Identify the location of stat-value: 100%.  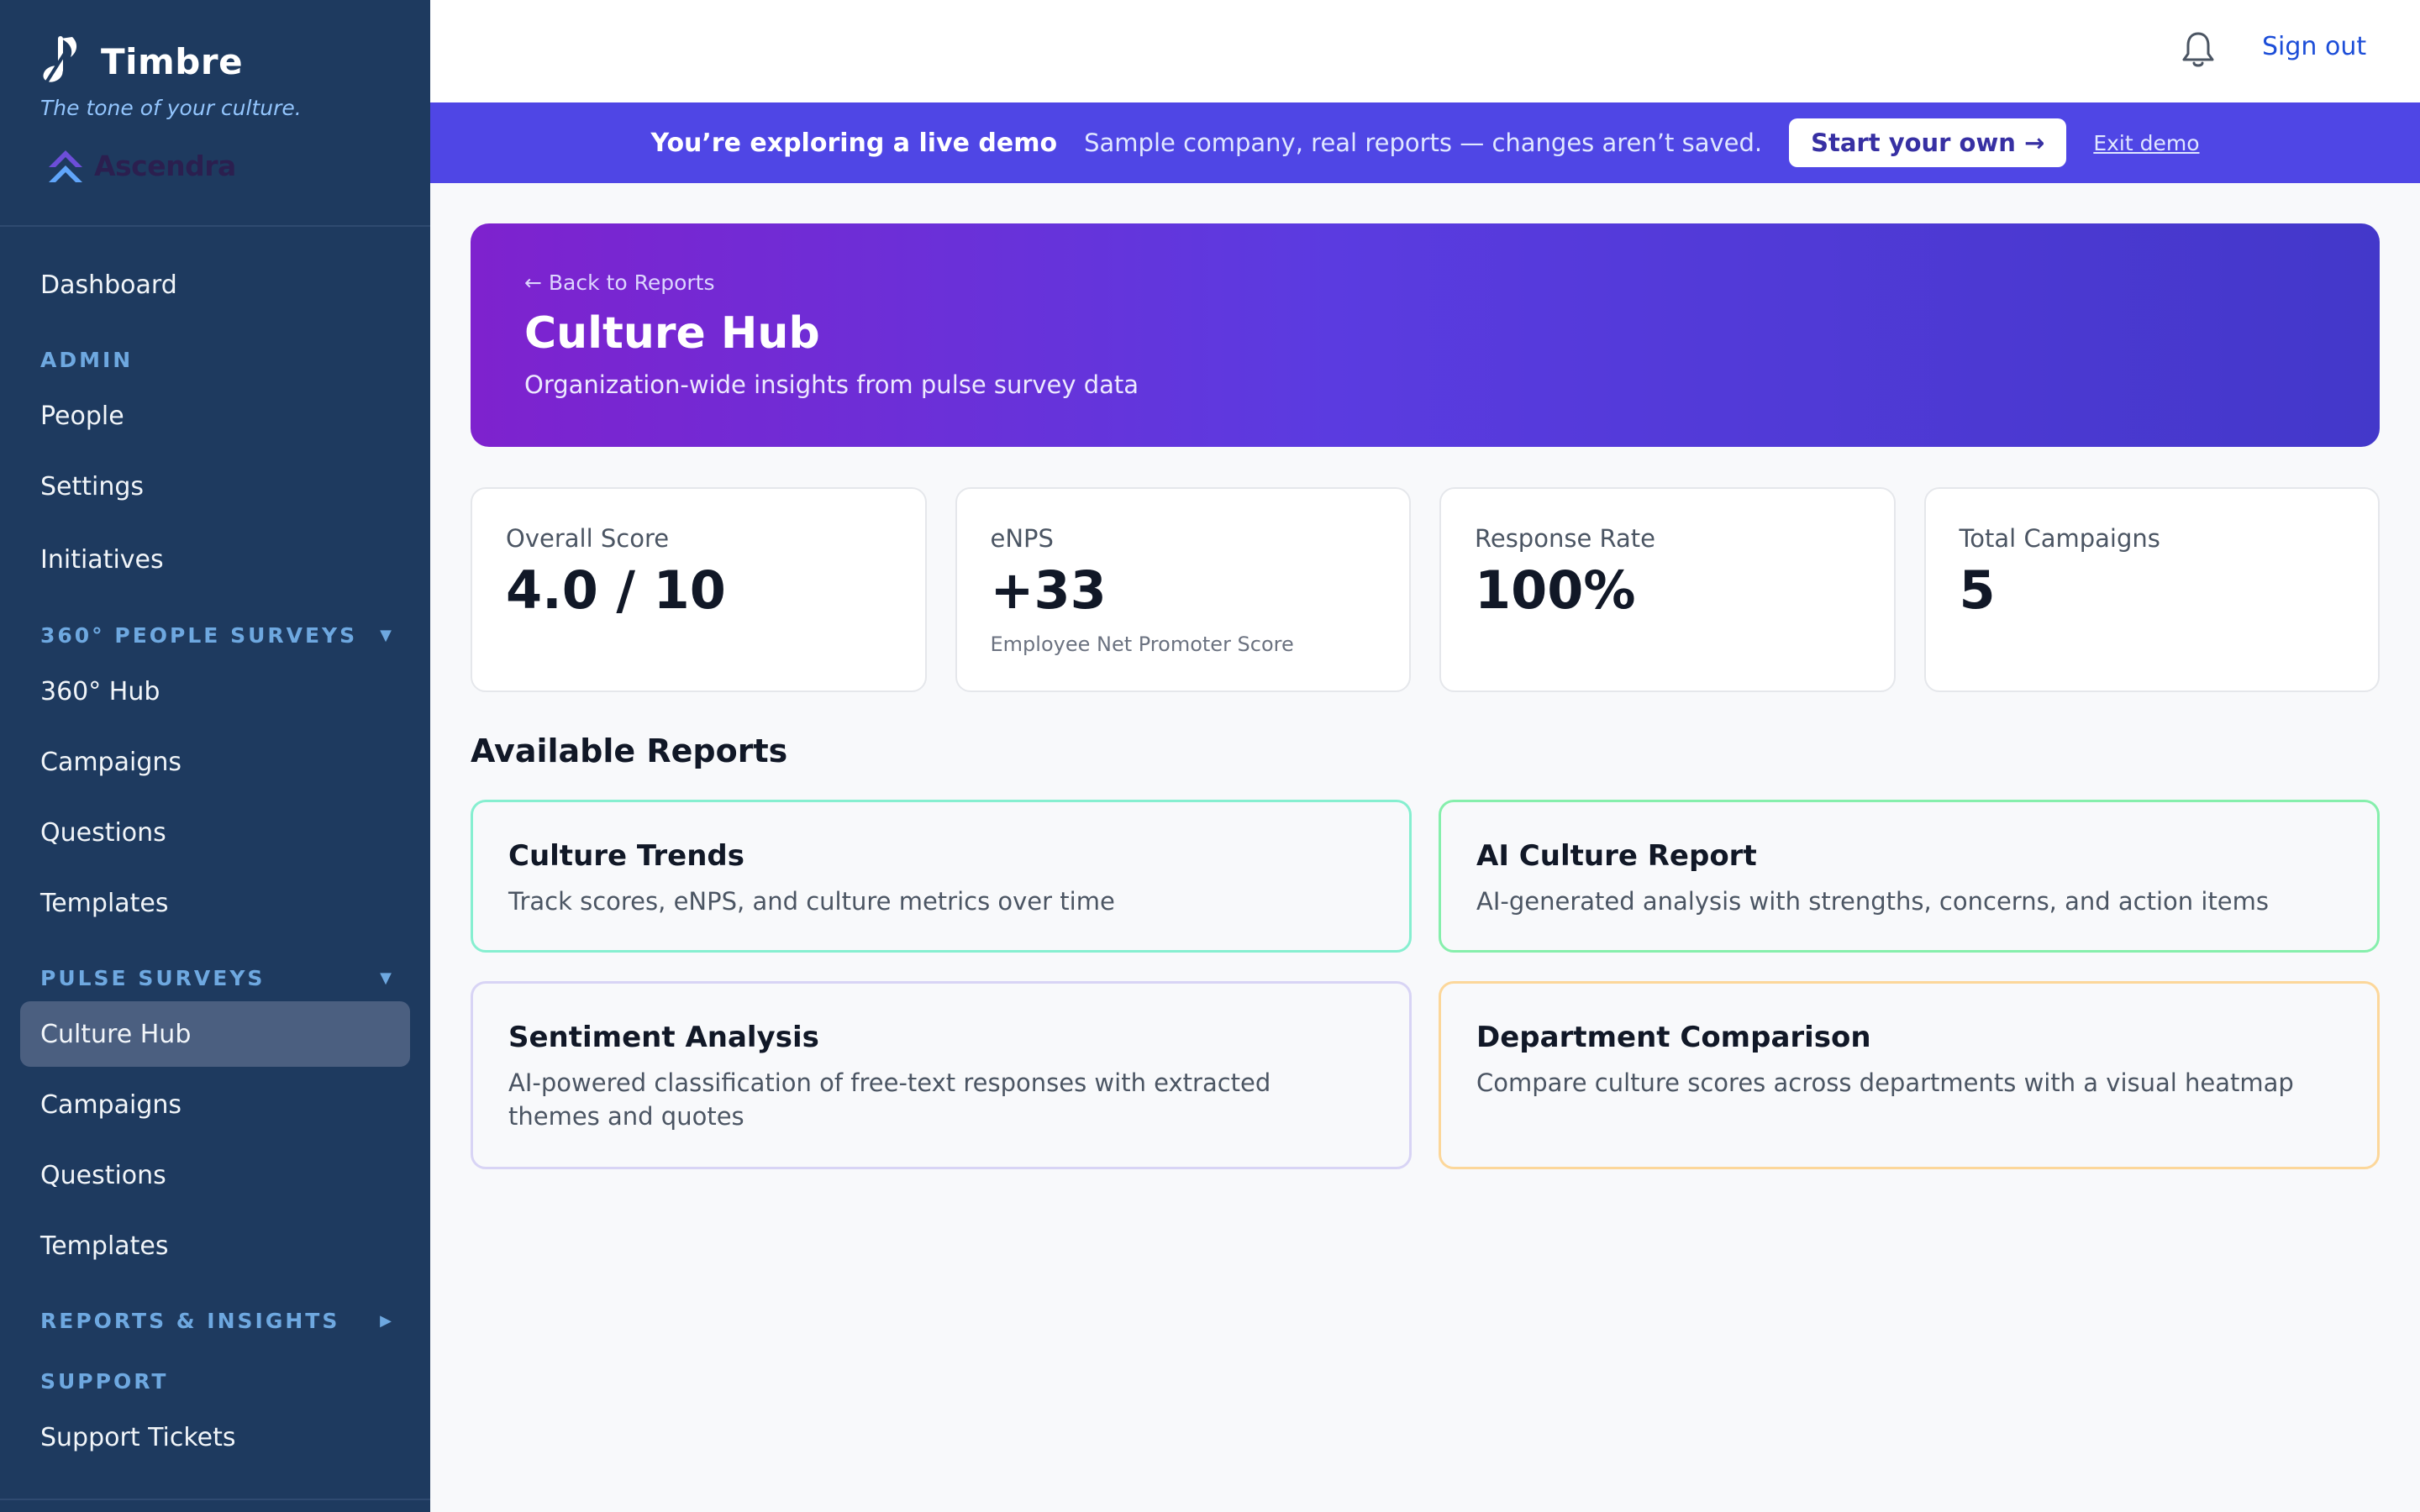
(1556, 590).